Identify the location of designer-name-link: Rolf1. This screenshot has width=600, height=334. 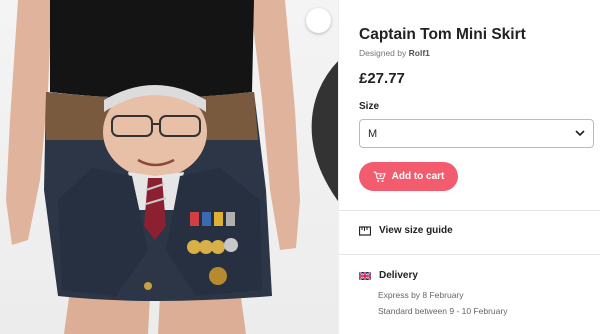
(419, 53).